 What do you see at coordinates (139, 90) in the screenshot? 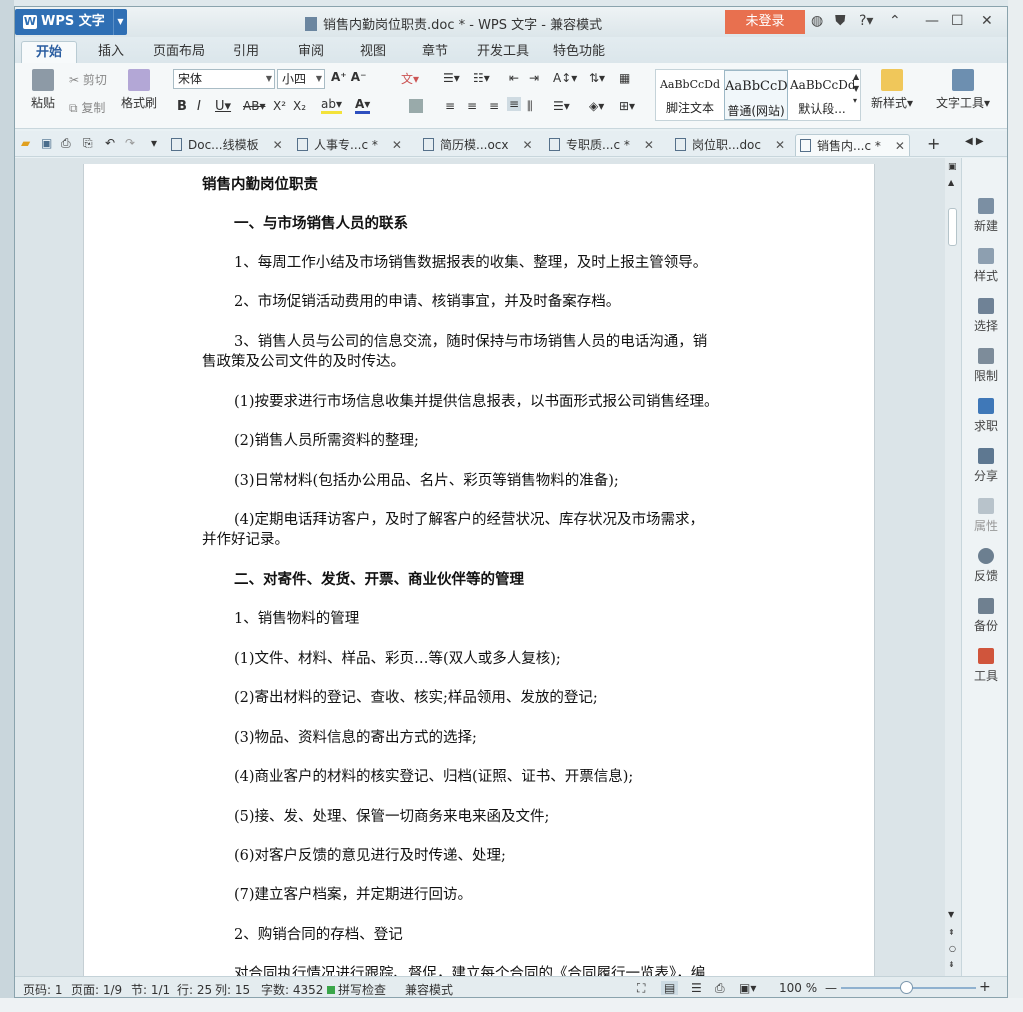
I see `format-painter-button: 格式刷` at bounding box center [139, 90].